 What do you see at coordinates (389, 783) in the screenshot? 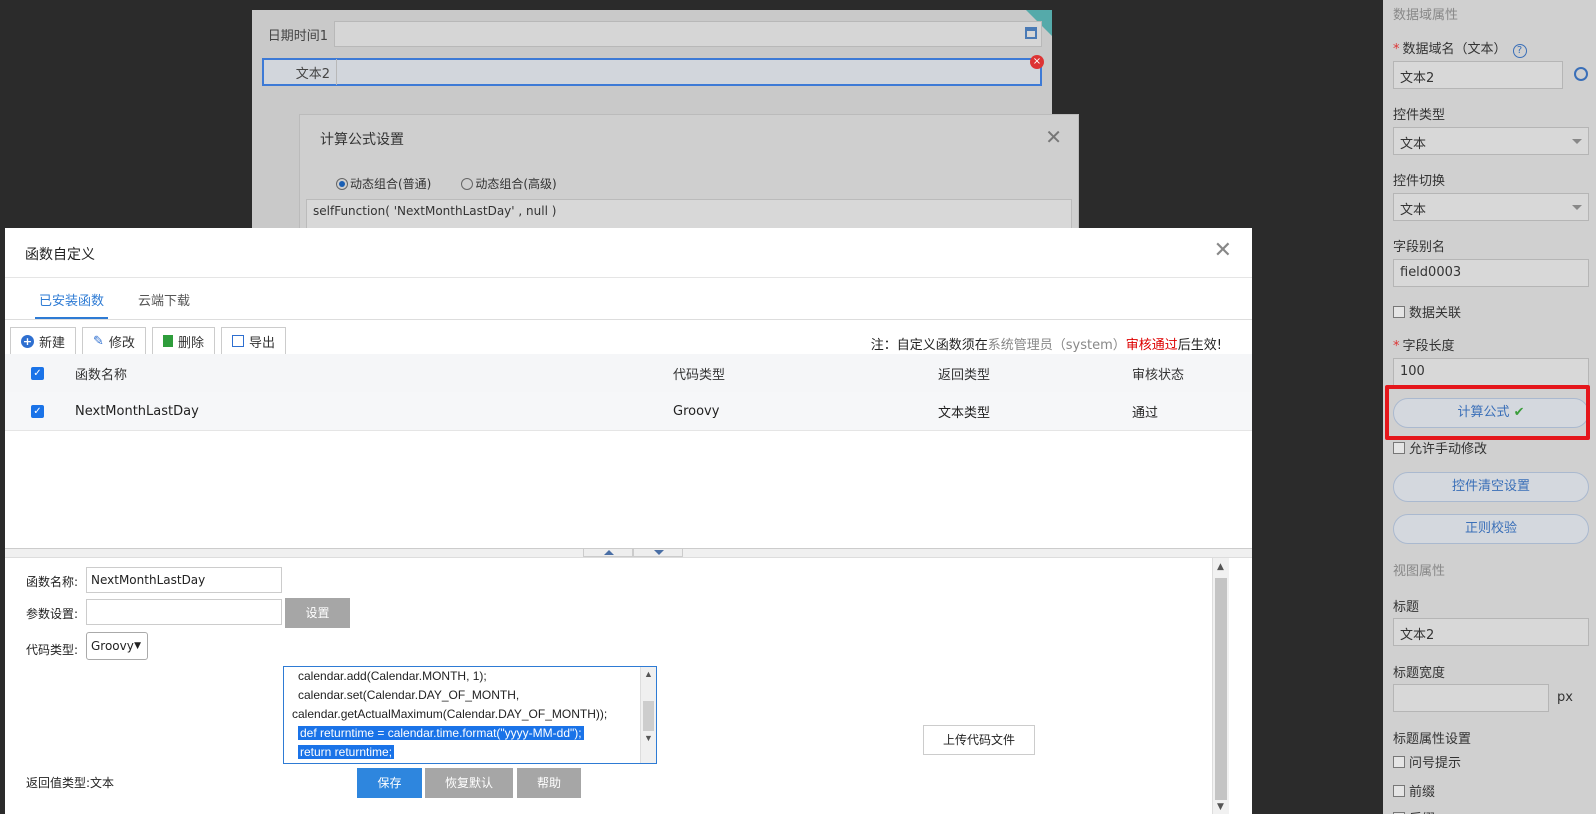
I see `save-button: 保存` at bounding box center [389, 783].